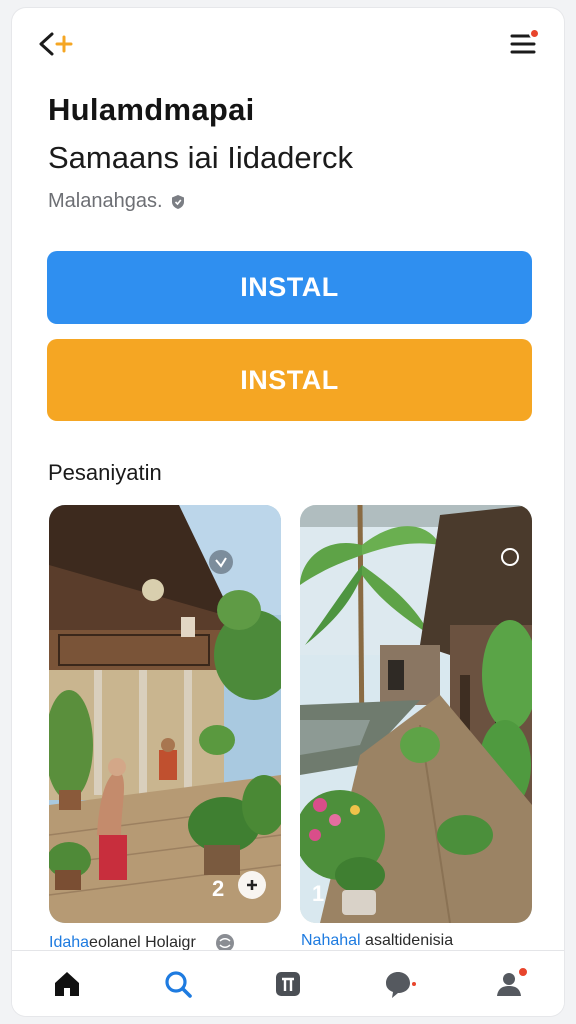 Image resolution: width=576 pixels, height=1024 pixels. What do you see at coordinates (289, 287) in the screenshot?
I see `install-button: INSTAL` at bounding box center [289, 287].